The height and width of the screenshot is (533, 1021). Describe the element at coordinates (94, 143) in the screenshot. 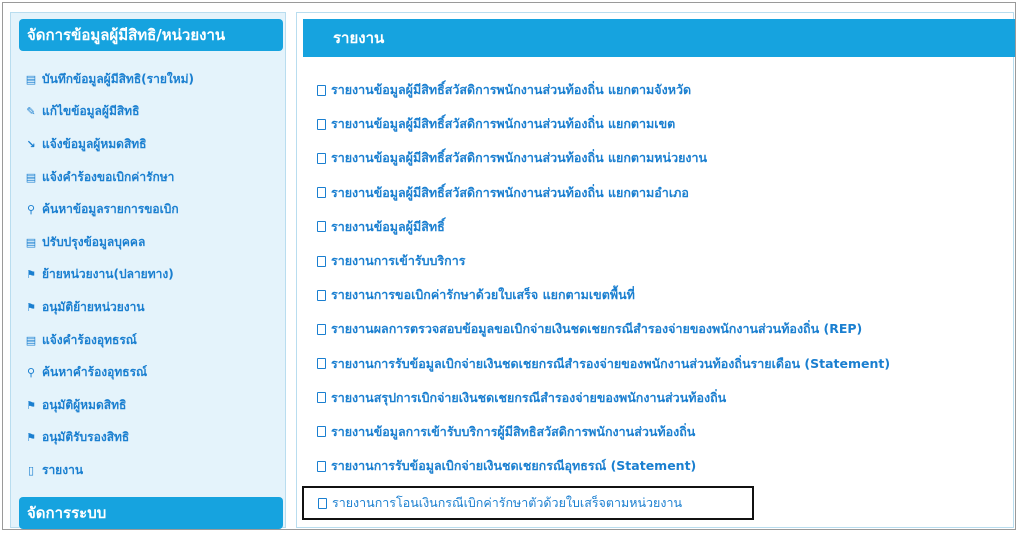

I see `sidebar-item-label: แจ้งข้อมูลผู้หมดสิทธิ` at that location.